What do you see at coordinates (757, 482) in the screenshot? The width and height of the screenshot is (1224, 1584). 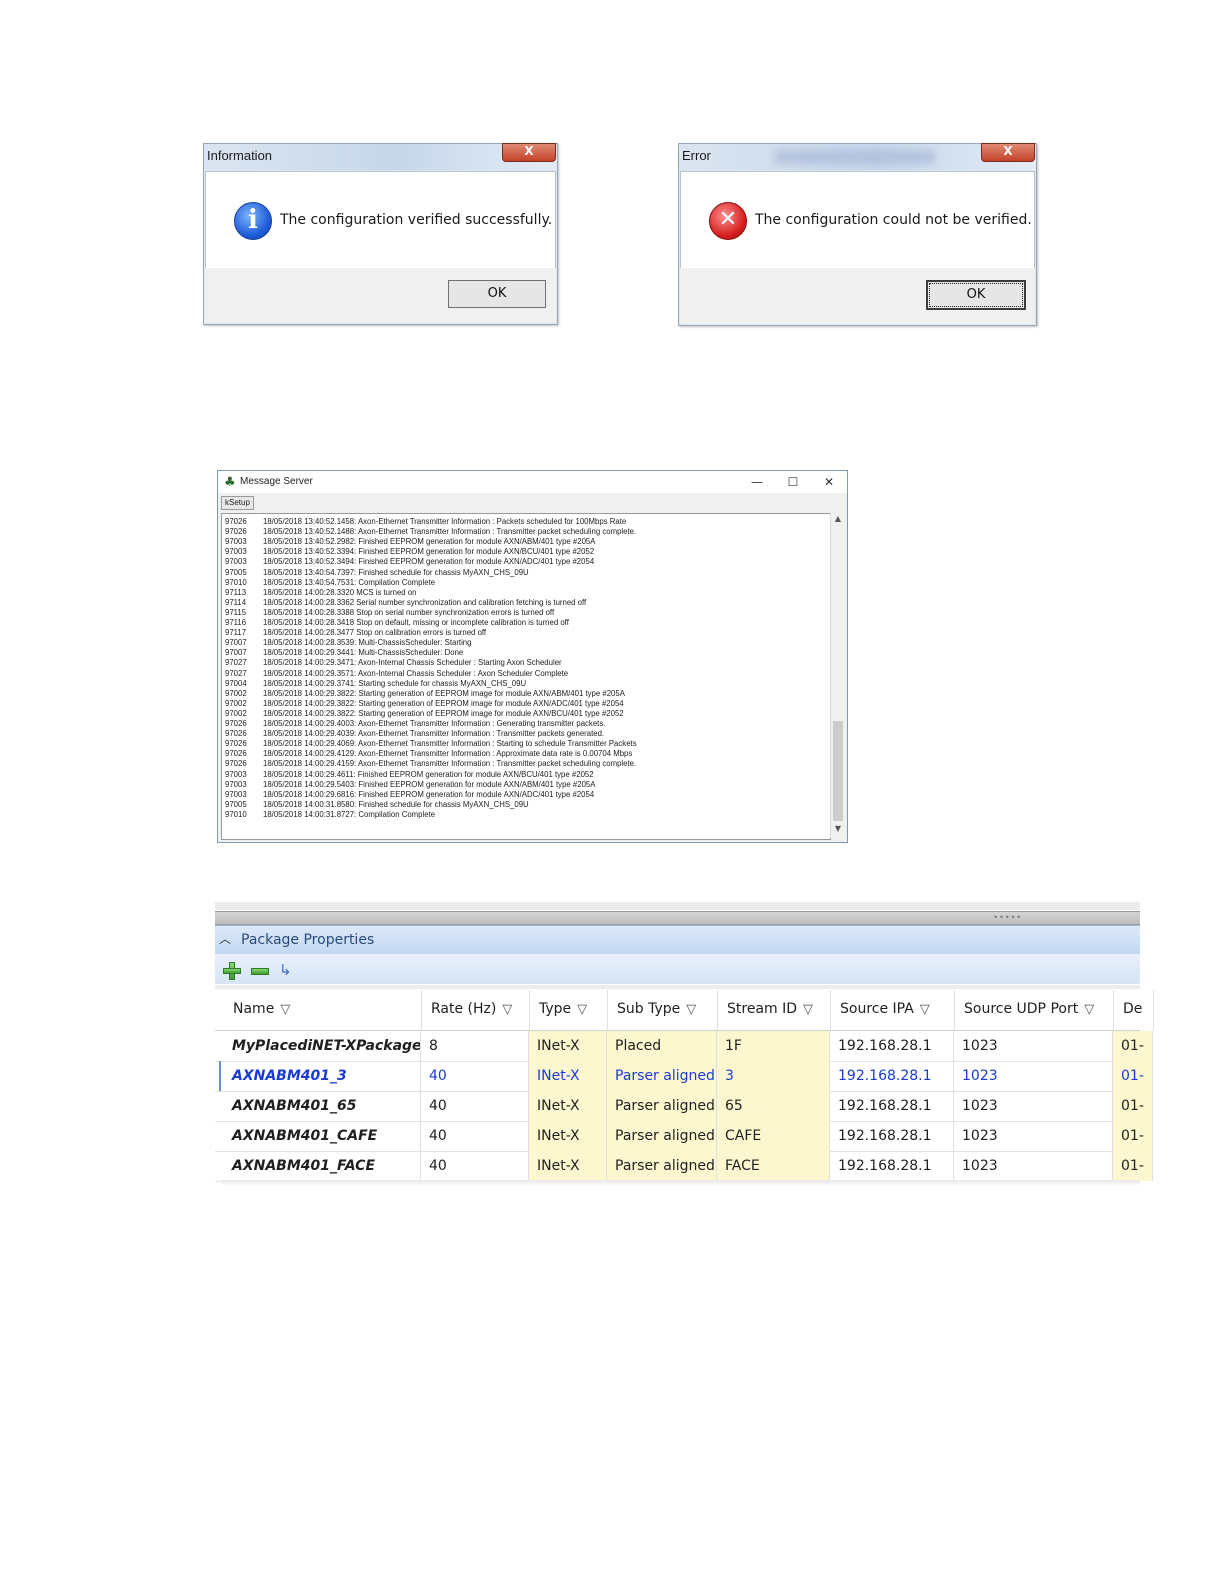 I see `minimize-button: —` at bounding box center [757, 482].